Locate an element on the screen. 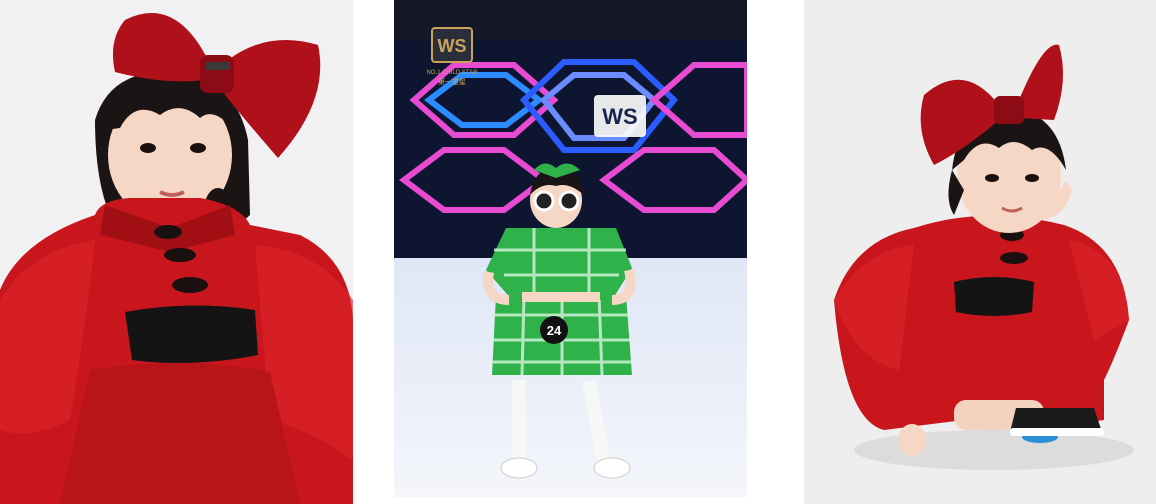 The height and width of the screenshot is (504, 1156). runway-number-text: 24 is located at coordinates (554, 330).